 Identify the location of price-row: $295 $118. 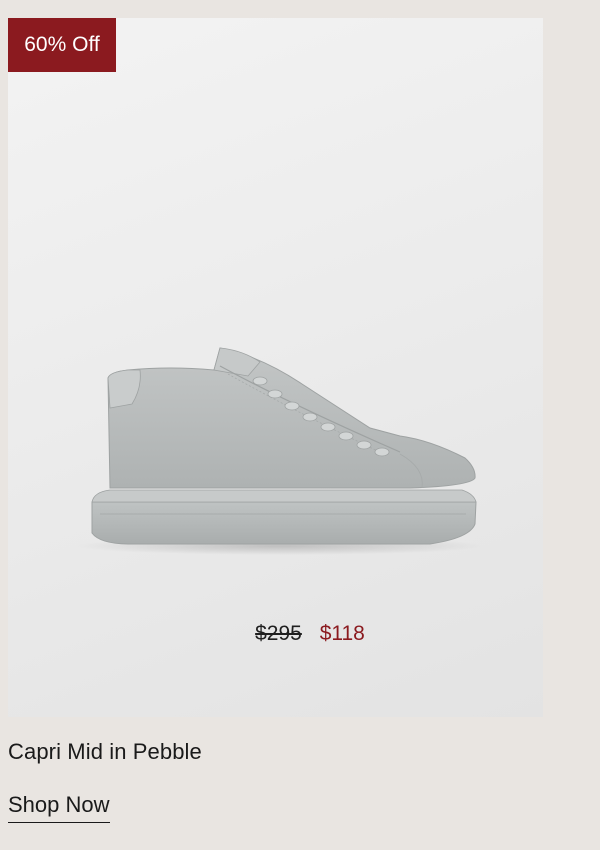
(275, 634).